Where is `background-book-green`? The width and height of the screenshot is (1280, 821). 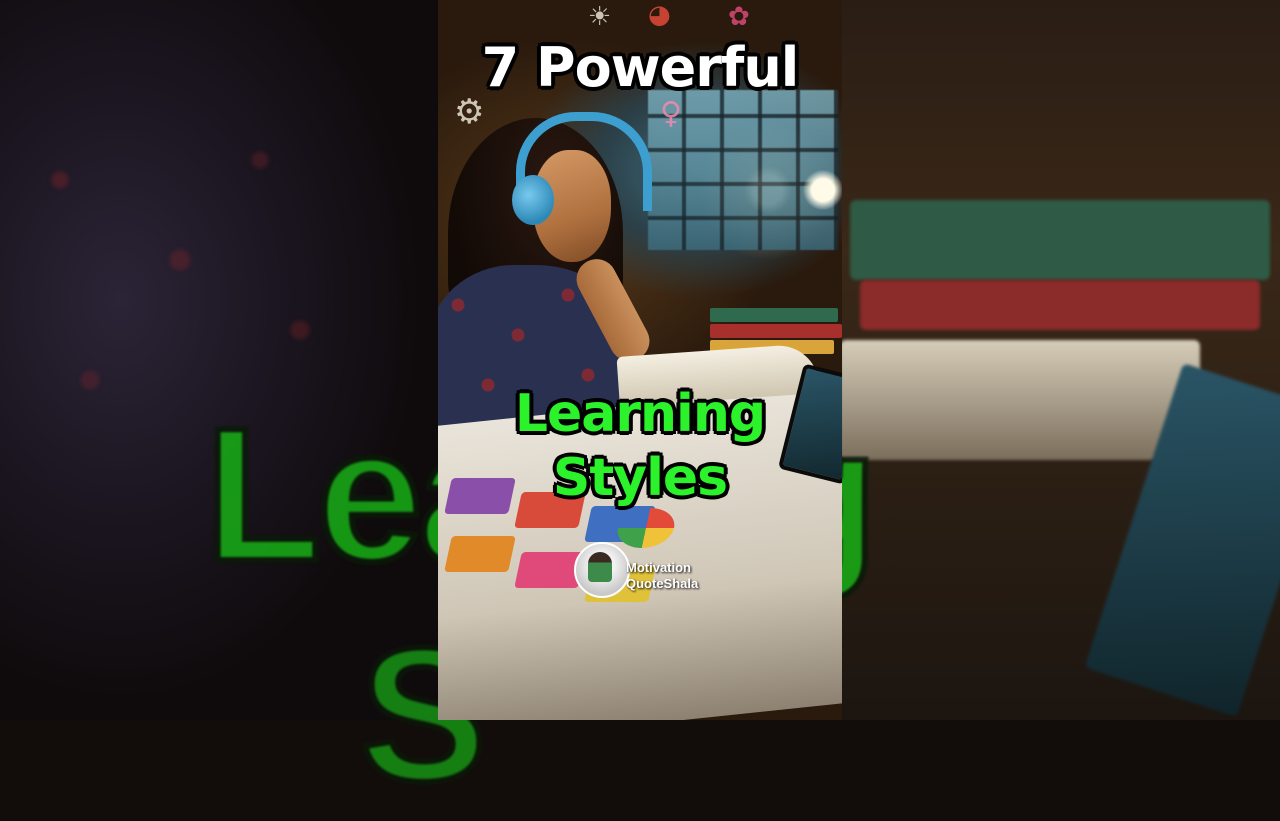
background-book-green is located at coordinates (1060, 240).